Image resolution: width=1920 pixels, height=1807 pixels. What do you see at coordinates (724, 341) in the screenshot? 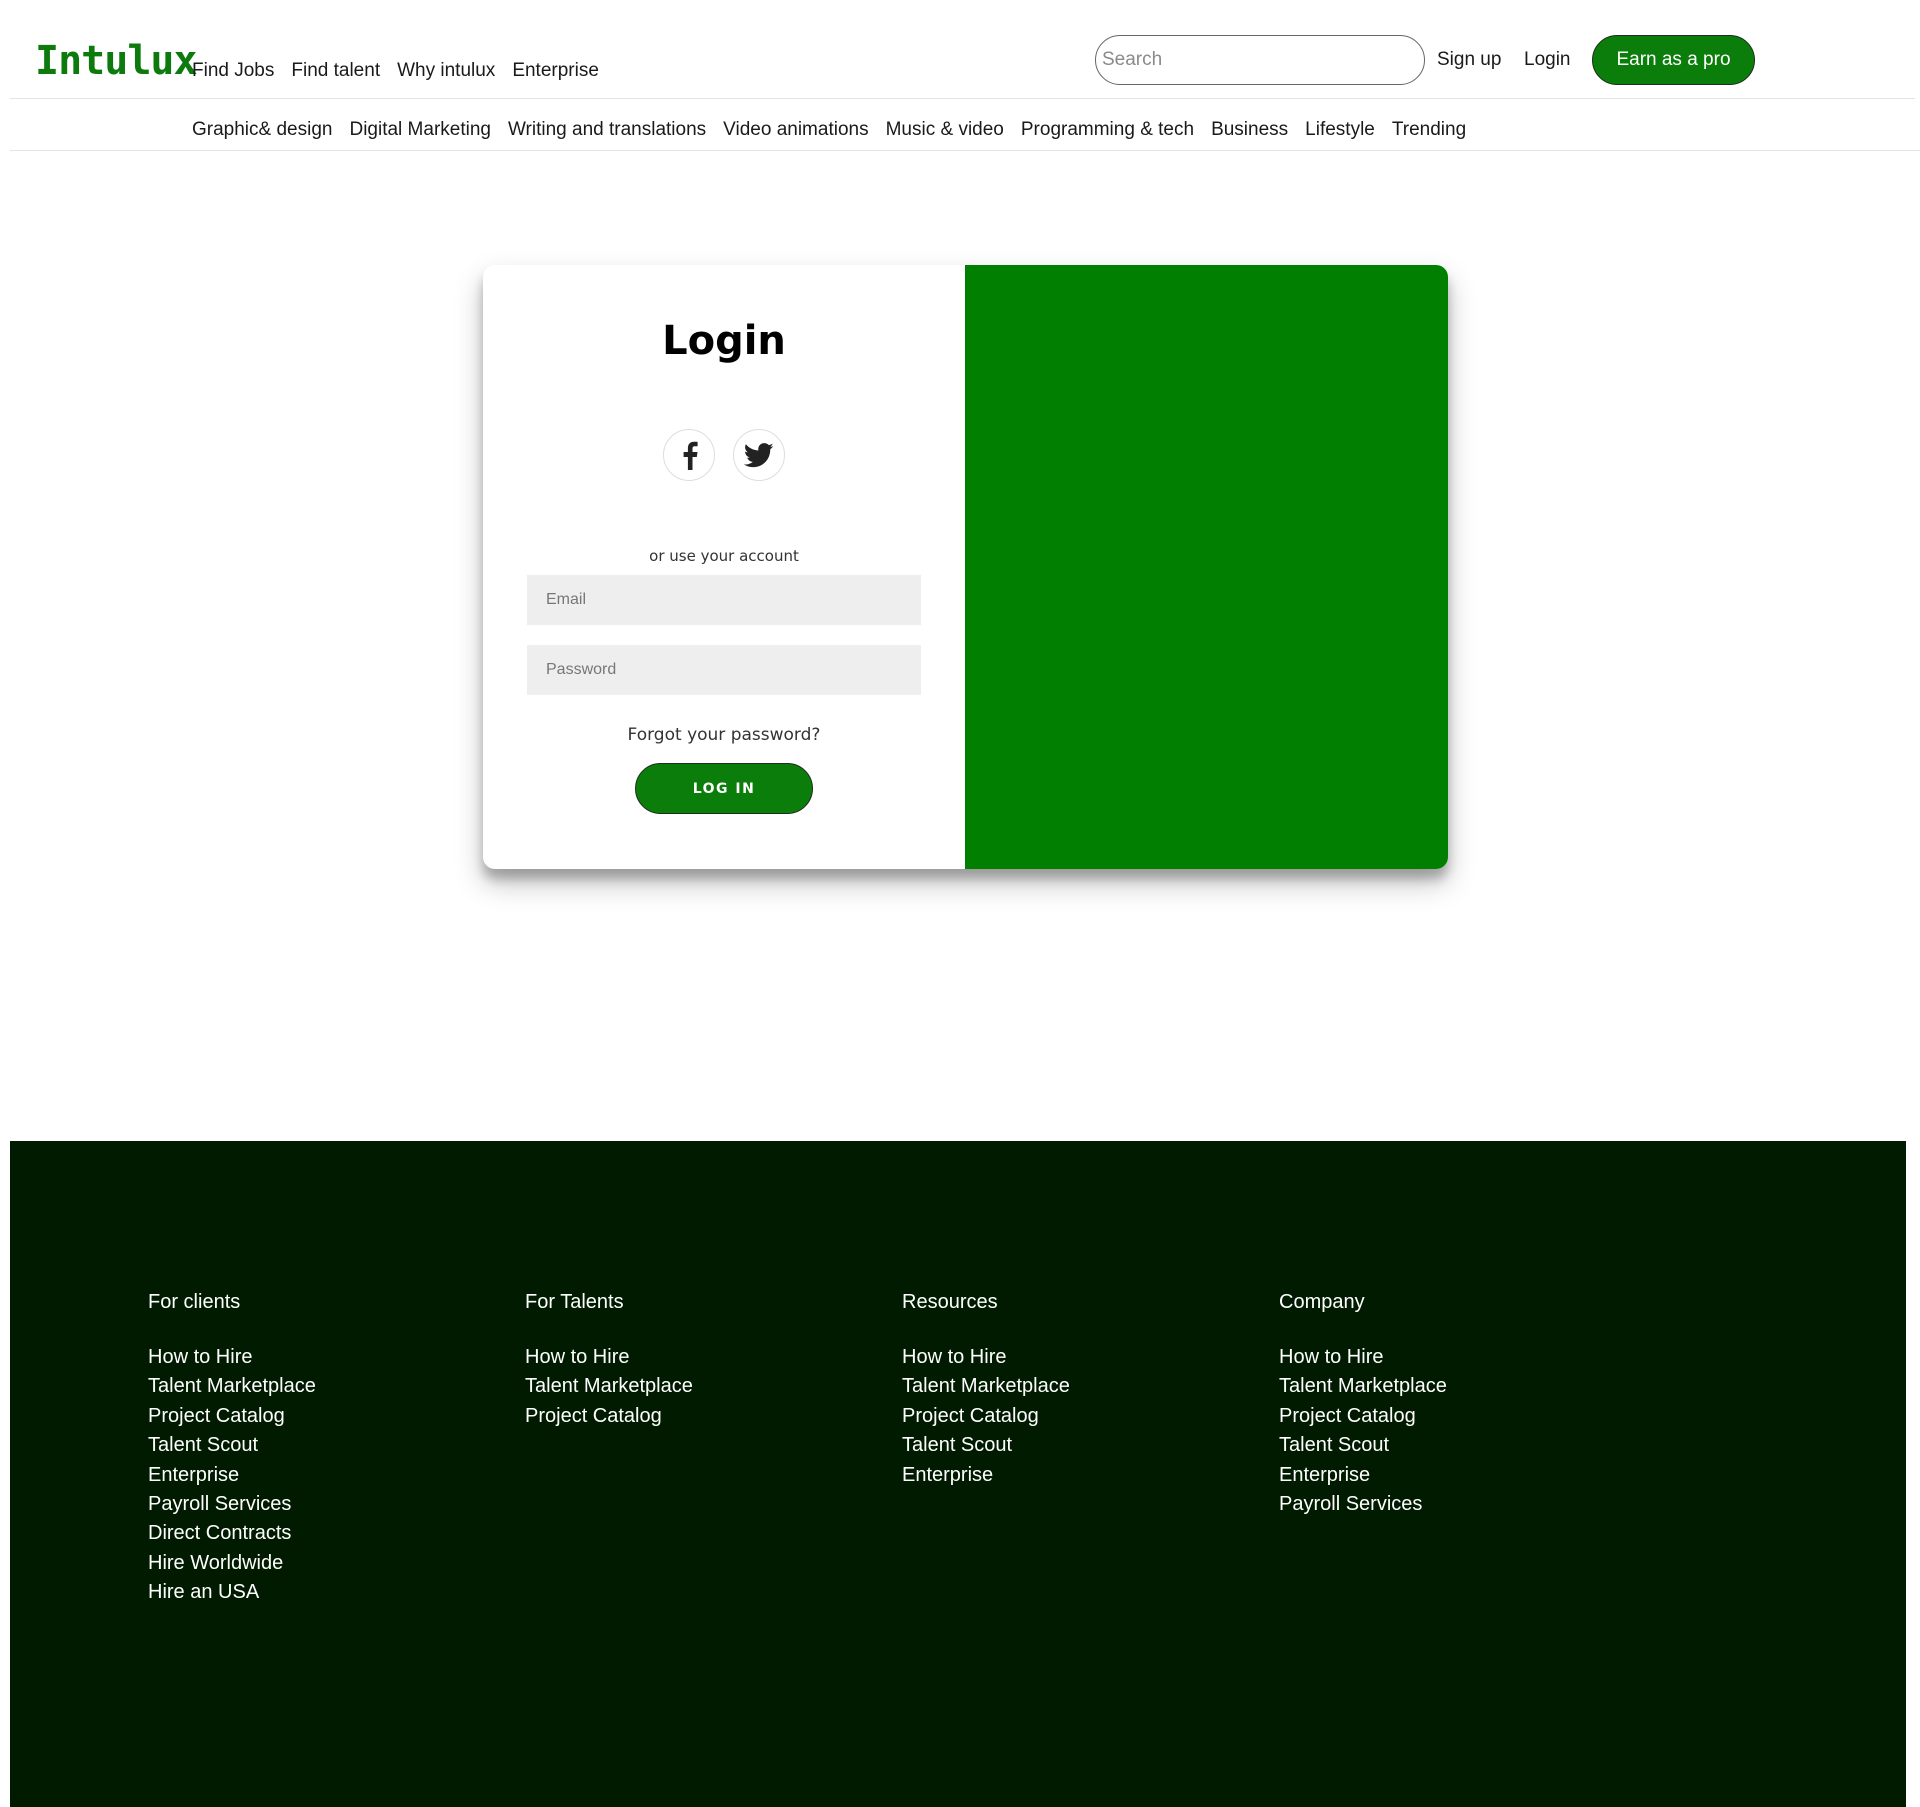
I see `login-title: Login` at bounding box center [724, 341].